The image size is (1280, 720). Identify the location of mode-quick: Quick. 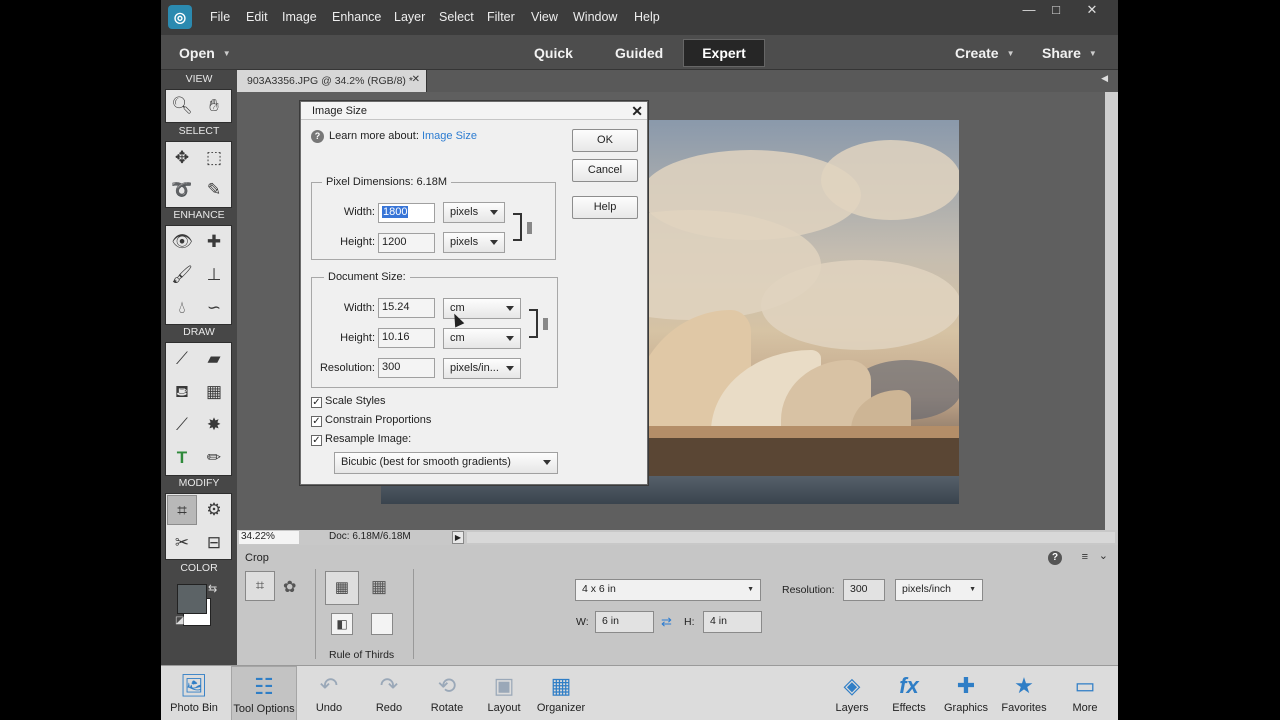
(553, 53).